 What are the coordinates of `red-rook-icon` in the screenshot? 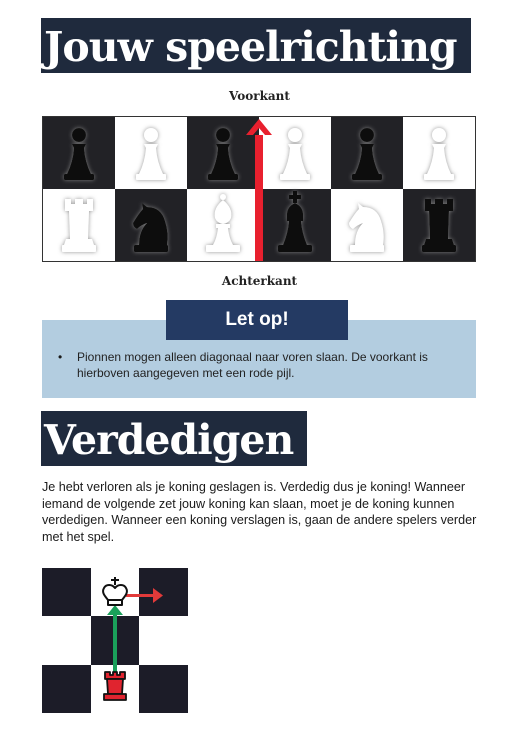 It's located at (115, 686).